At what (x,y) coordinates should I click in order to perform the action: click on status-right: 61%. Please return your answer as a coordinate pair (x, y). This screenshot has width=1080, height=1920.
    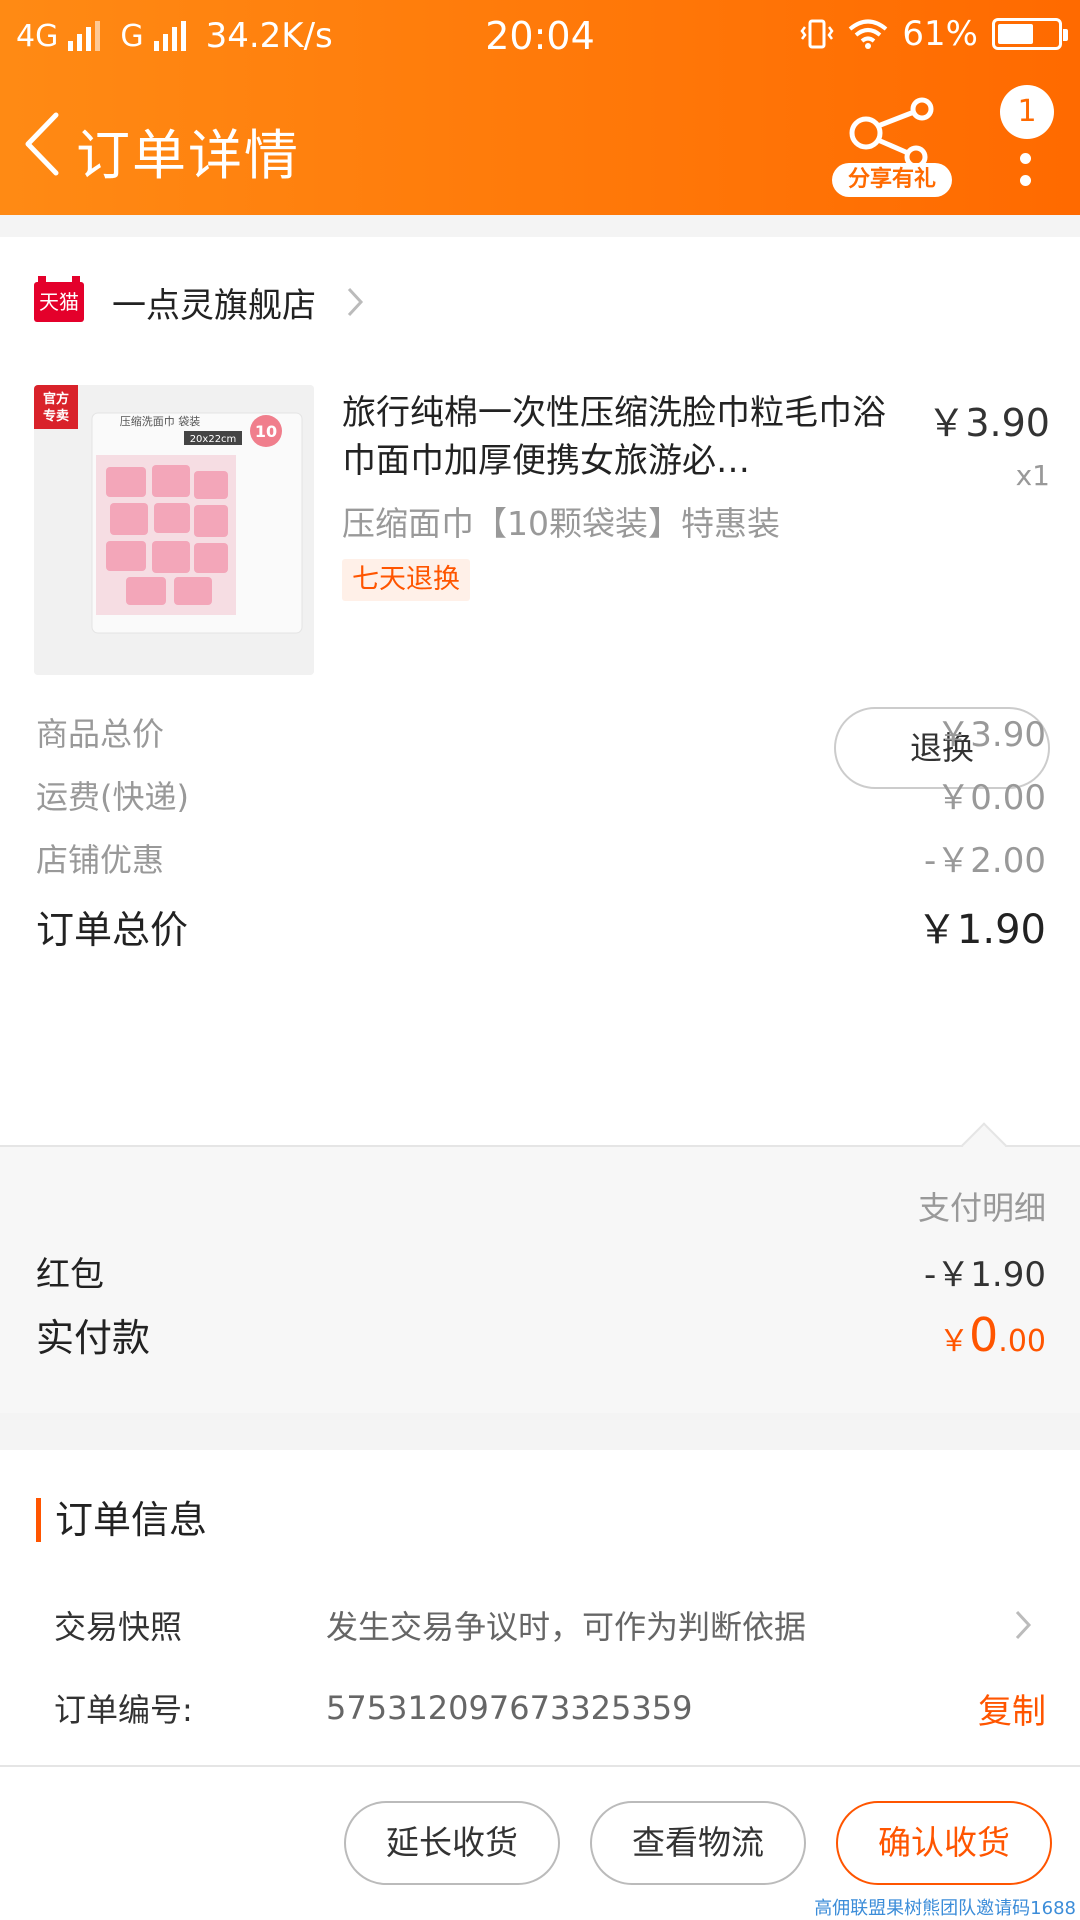
    Looking at the image, I should click on (934, 34).